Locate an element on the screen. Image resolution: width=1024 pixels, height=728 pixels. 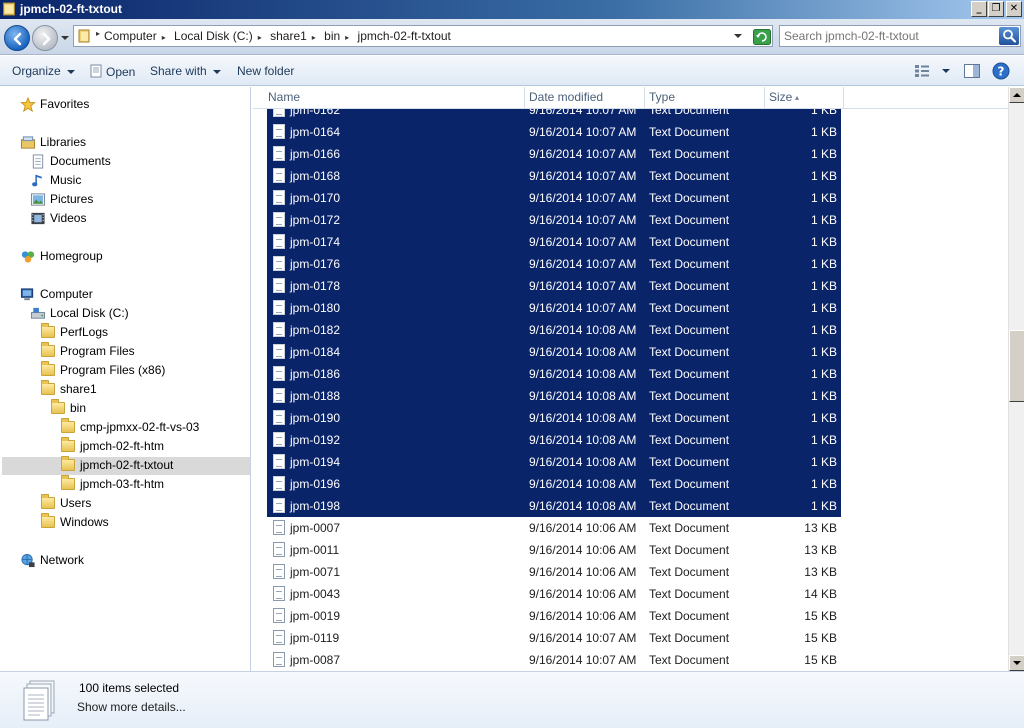
documents-icon is located at coordinates (38, 161).